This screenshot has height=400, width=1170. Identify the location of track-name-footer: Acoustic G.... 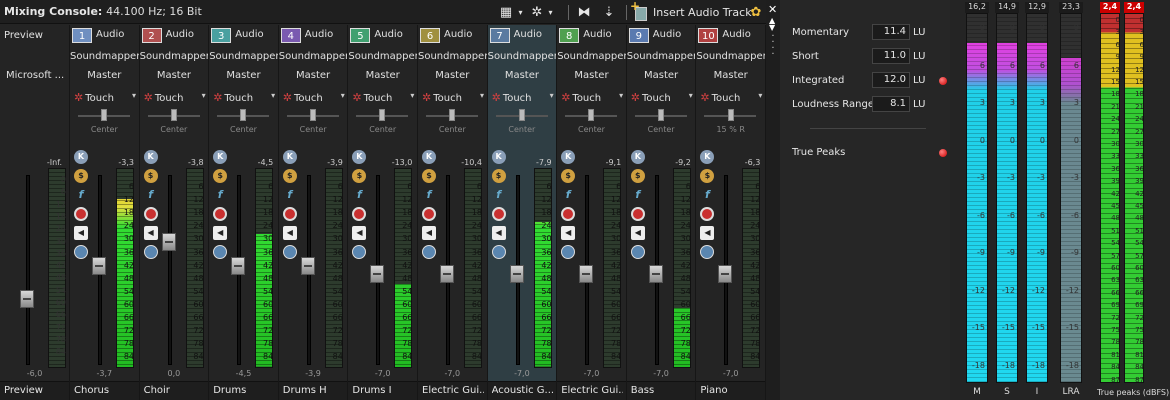
(522, 390).